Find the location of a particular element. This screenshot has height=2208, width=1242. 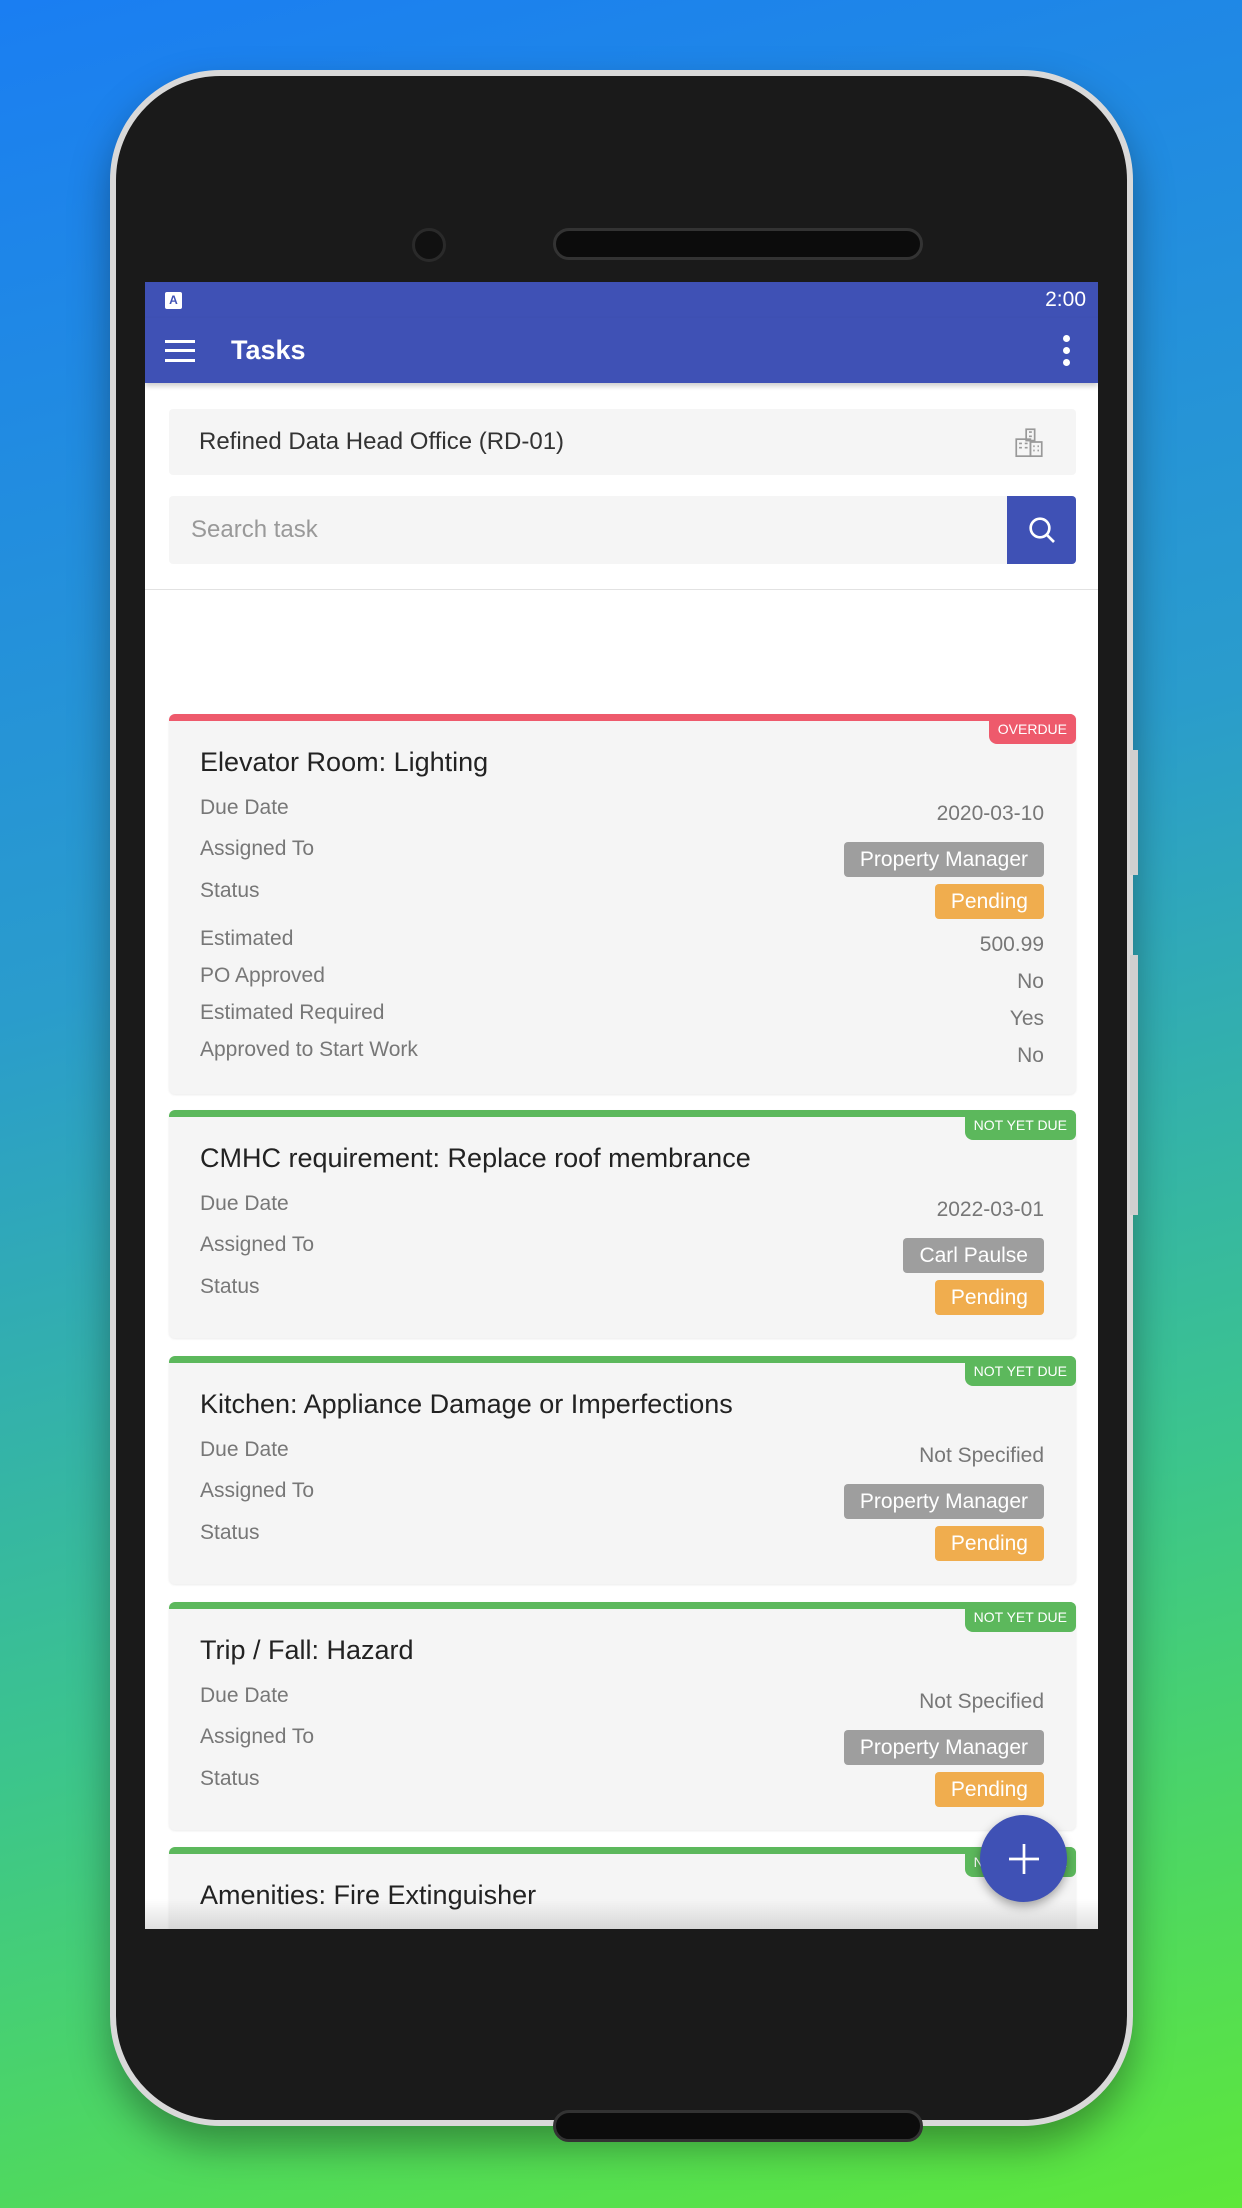

notification-icon: A is located at coordinates (173, 300).